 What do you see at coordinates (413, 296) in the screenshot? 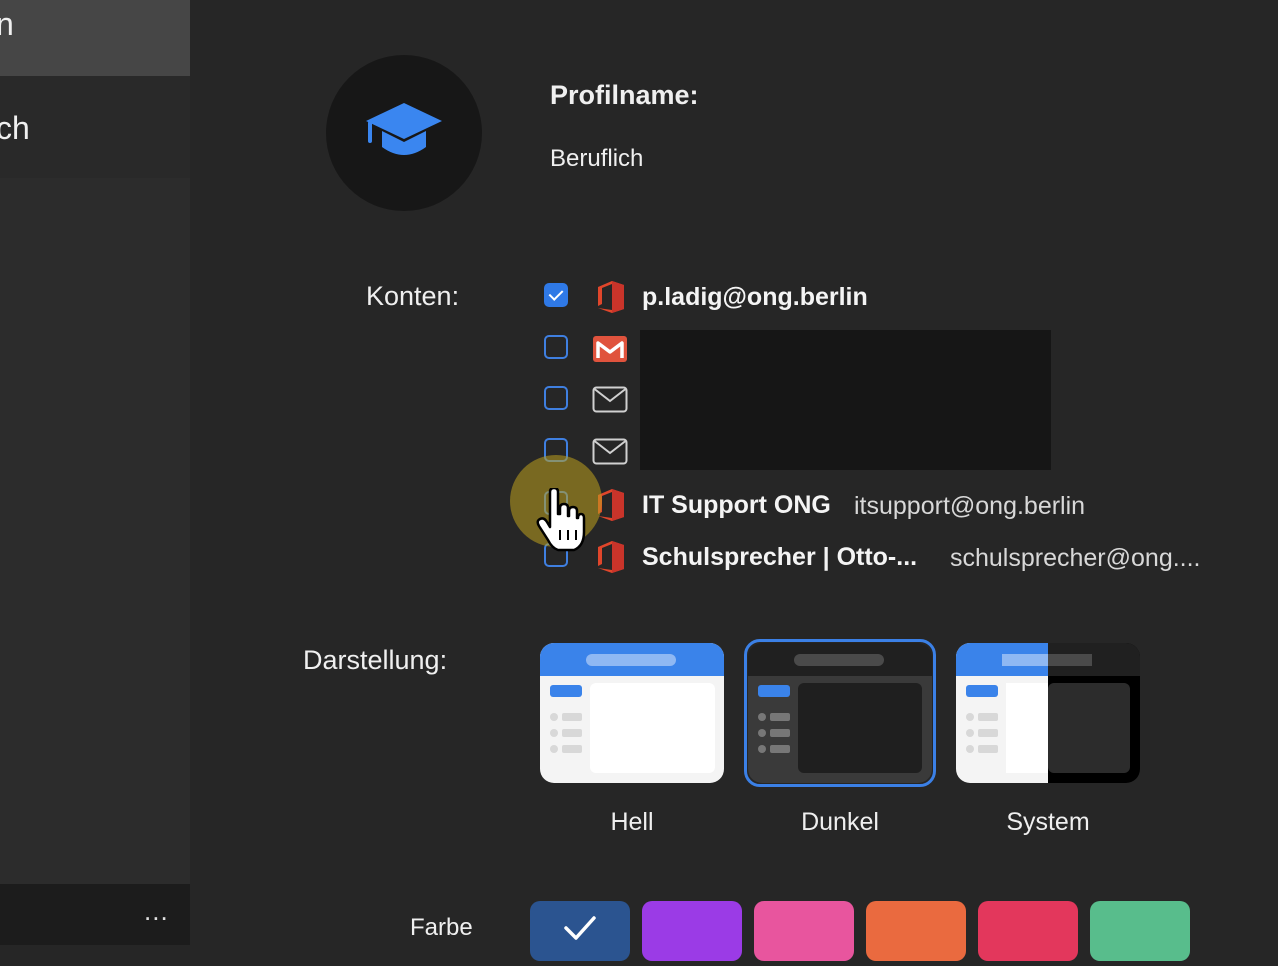
I see `accounts-label: Konten:` at bounding box center [413, 296].